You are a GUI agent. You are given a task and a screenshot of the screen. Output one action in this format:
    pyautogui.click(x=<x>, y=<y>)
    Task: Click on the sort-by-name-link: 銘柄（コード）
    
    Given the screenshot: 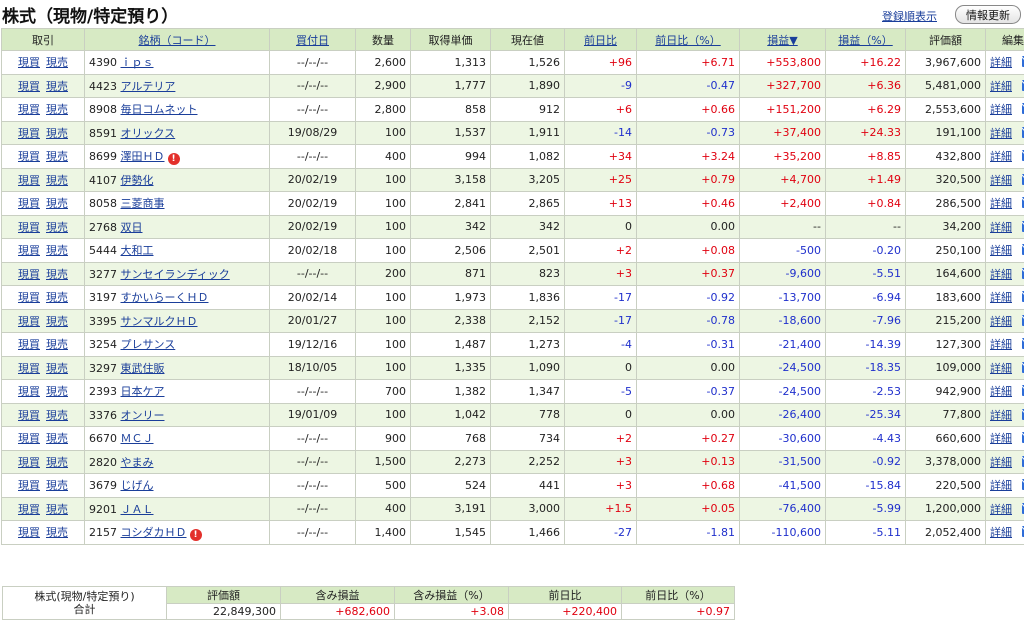 What is the action you would take?
    pyautogui.click(x=177, y=40)
    